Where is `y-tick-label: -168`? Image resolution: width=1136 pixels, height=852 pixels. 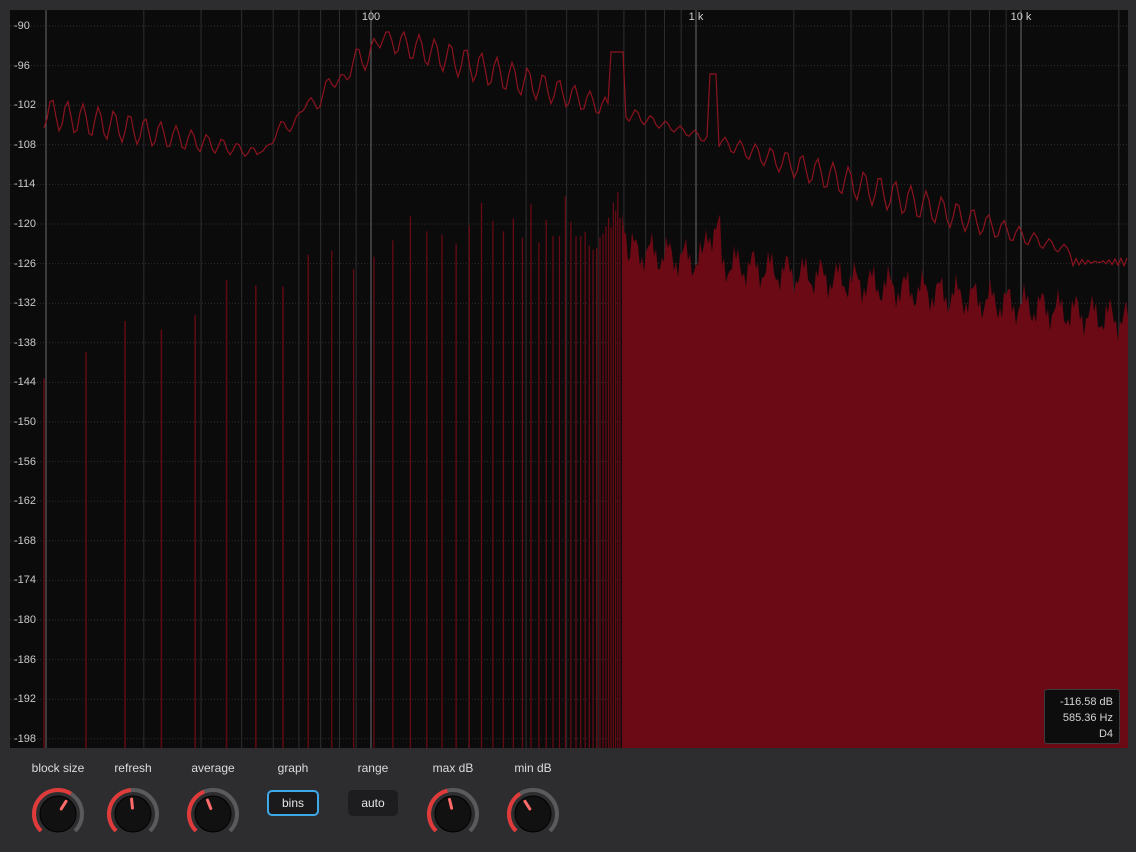 y-tick-label: -168 is located at coordinates (25, 540).